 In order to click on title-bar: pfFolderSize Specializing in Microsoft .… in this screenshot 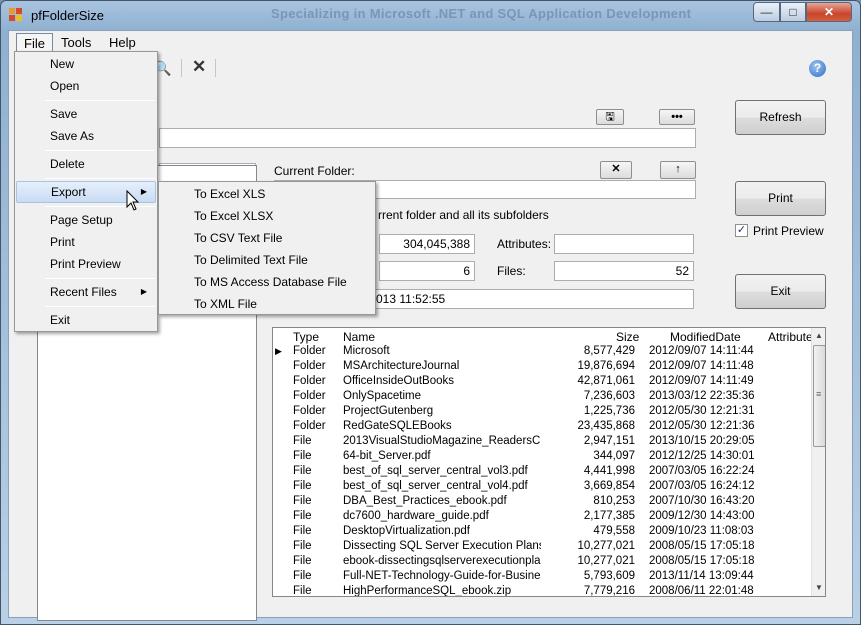, I will do `click(430, 15)`.